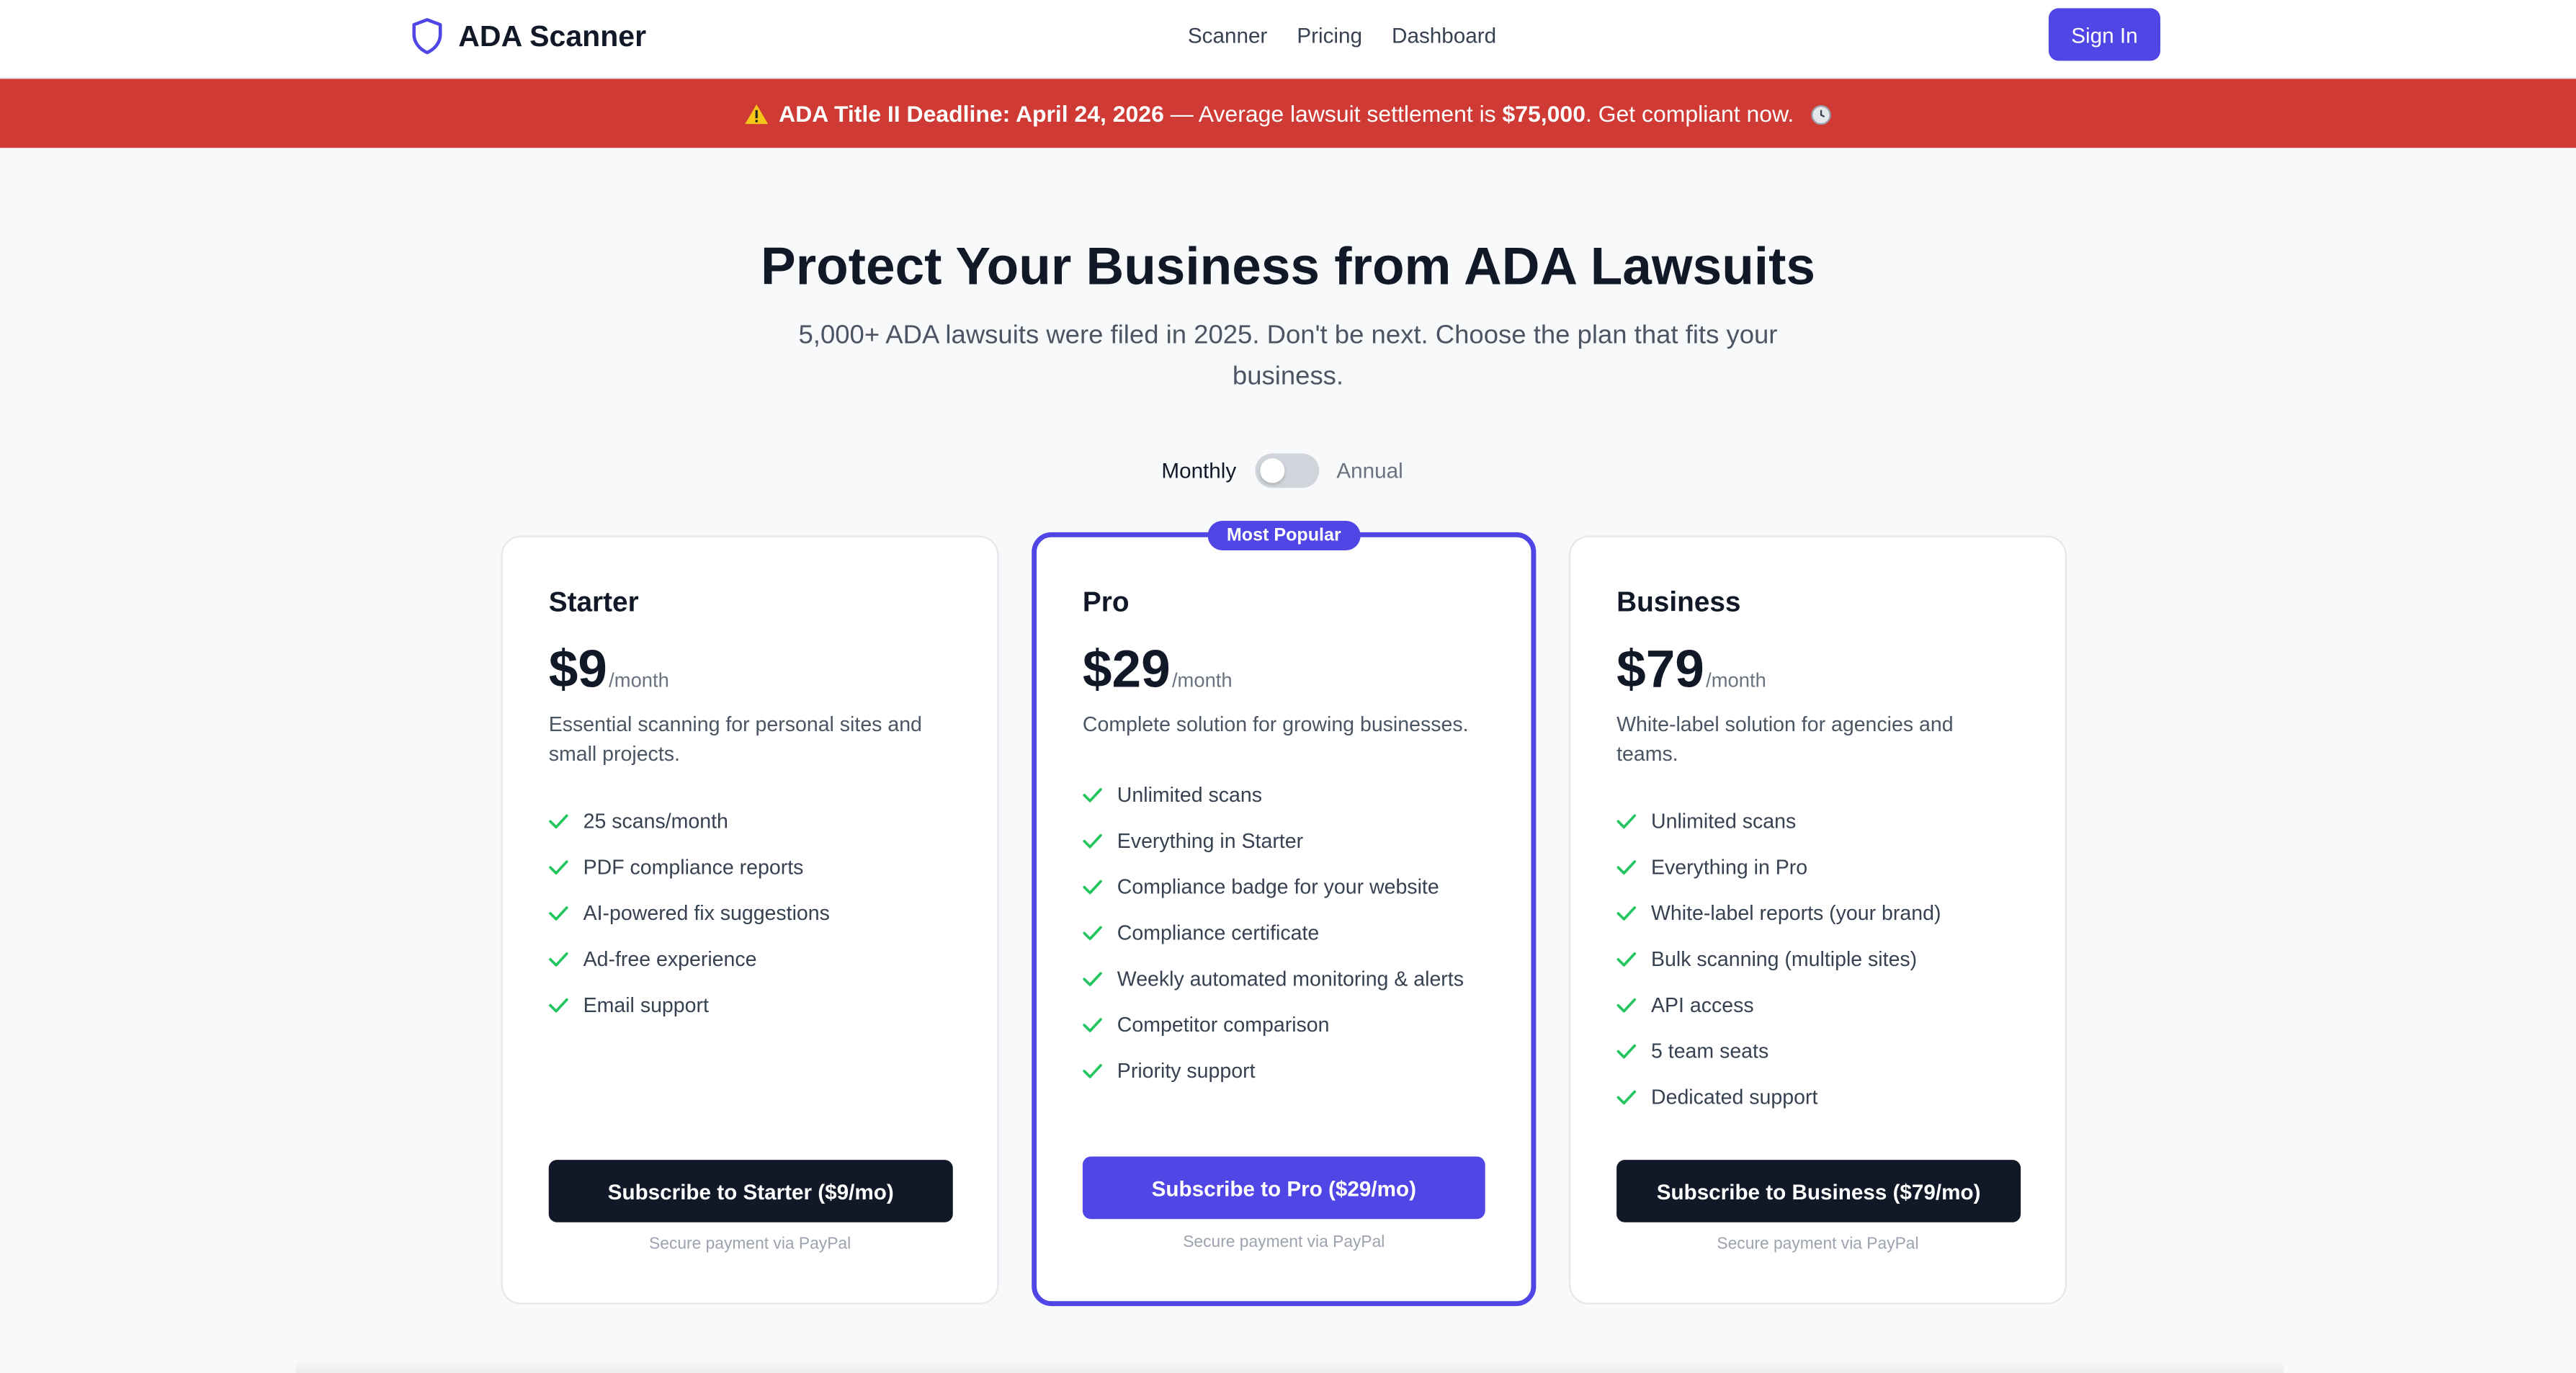 The image size is (2576, 1373). I want to click on feature-item: AI-powered fix suggestions, so click(750, 913).